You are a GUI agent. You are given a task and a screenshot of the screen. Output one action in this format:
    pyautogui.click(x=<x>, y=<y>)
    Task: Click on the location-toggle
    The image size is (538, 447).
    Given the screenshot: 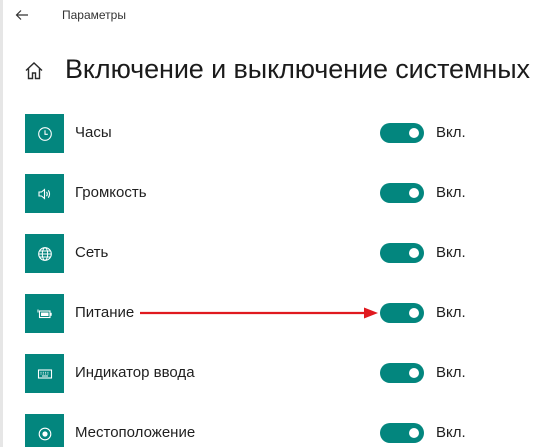 What is the action you would take?
    pyautogui.click(x=402, y=433)
    